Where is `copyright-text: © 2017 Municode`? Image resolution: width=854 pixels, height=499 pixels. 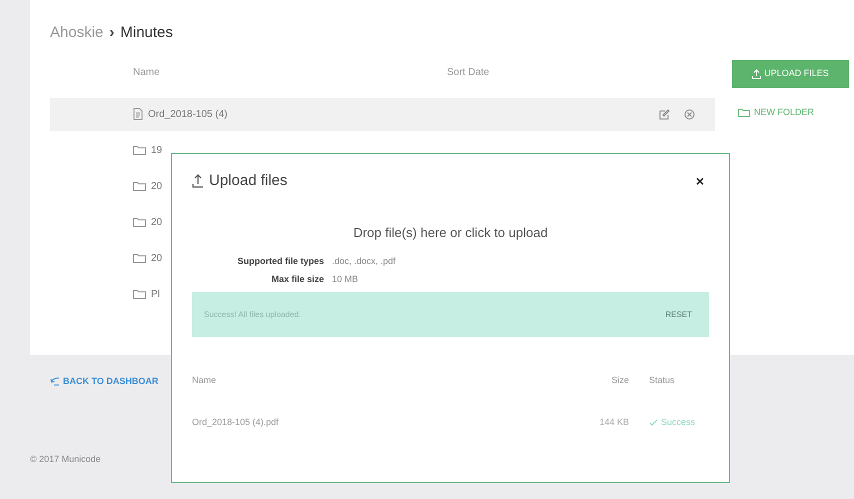 copyright-text: © 2017 Municode is located at coordinates (65, 459).